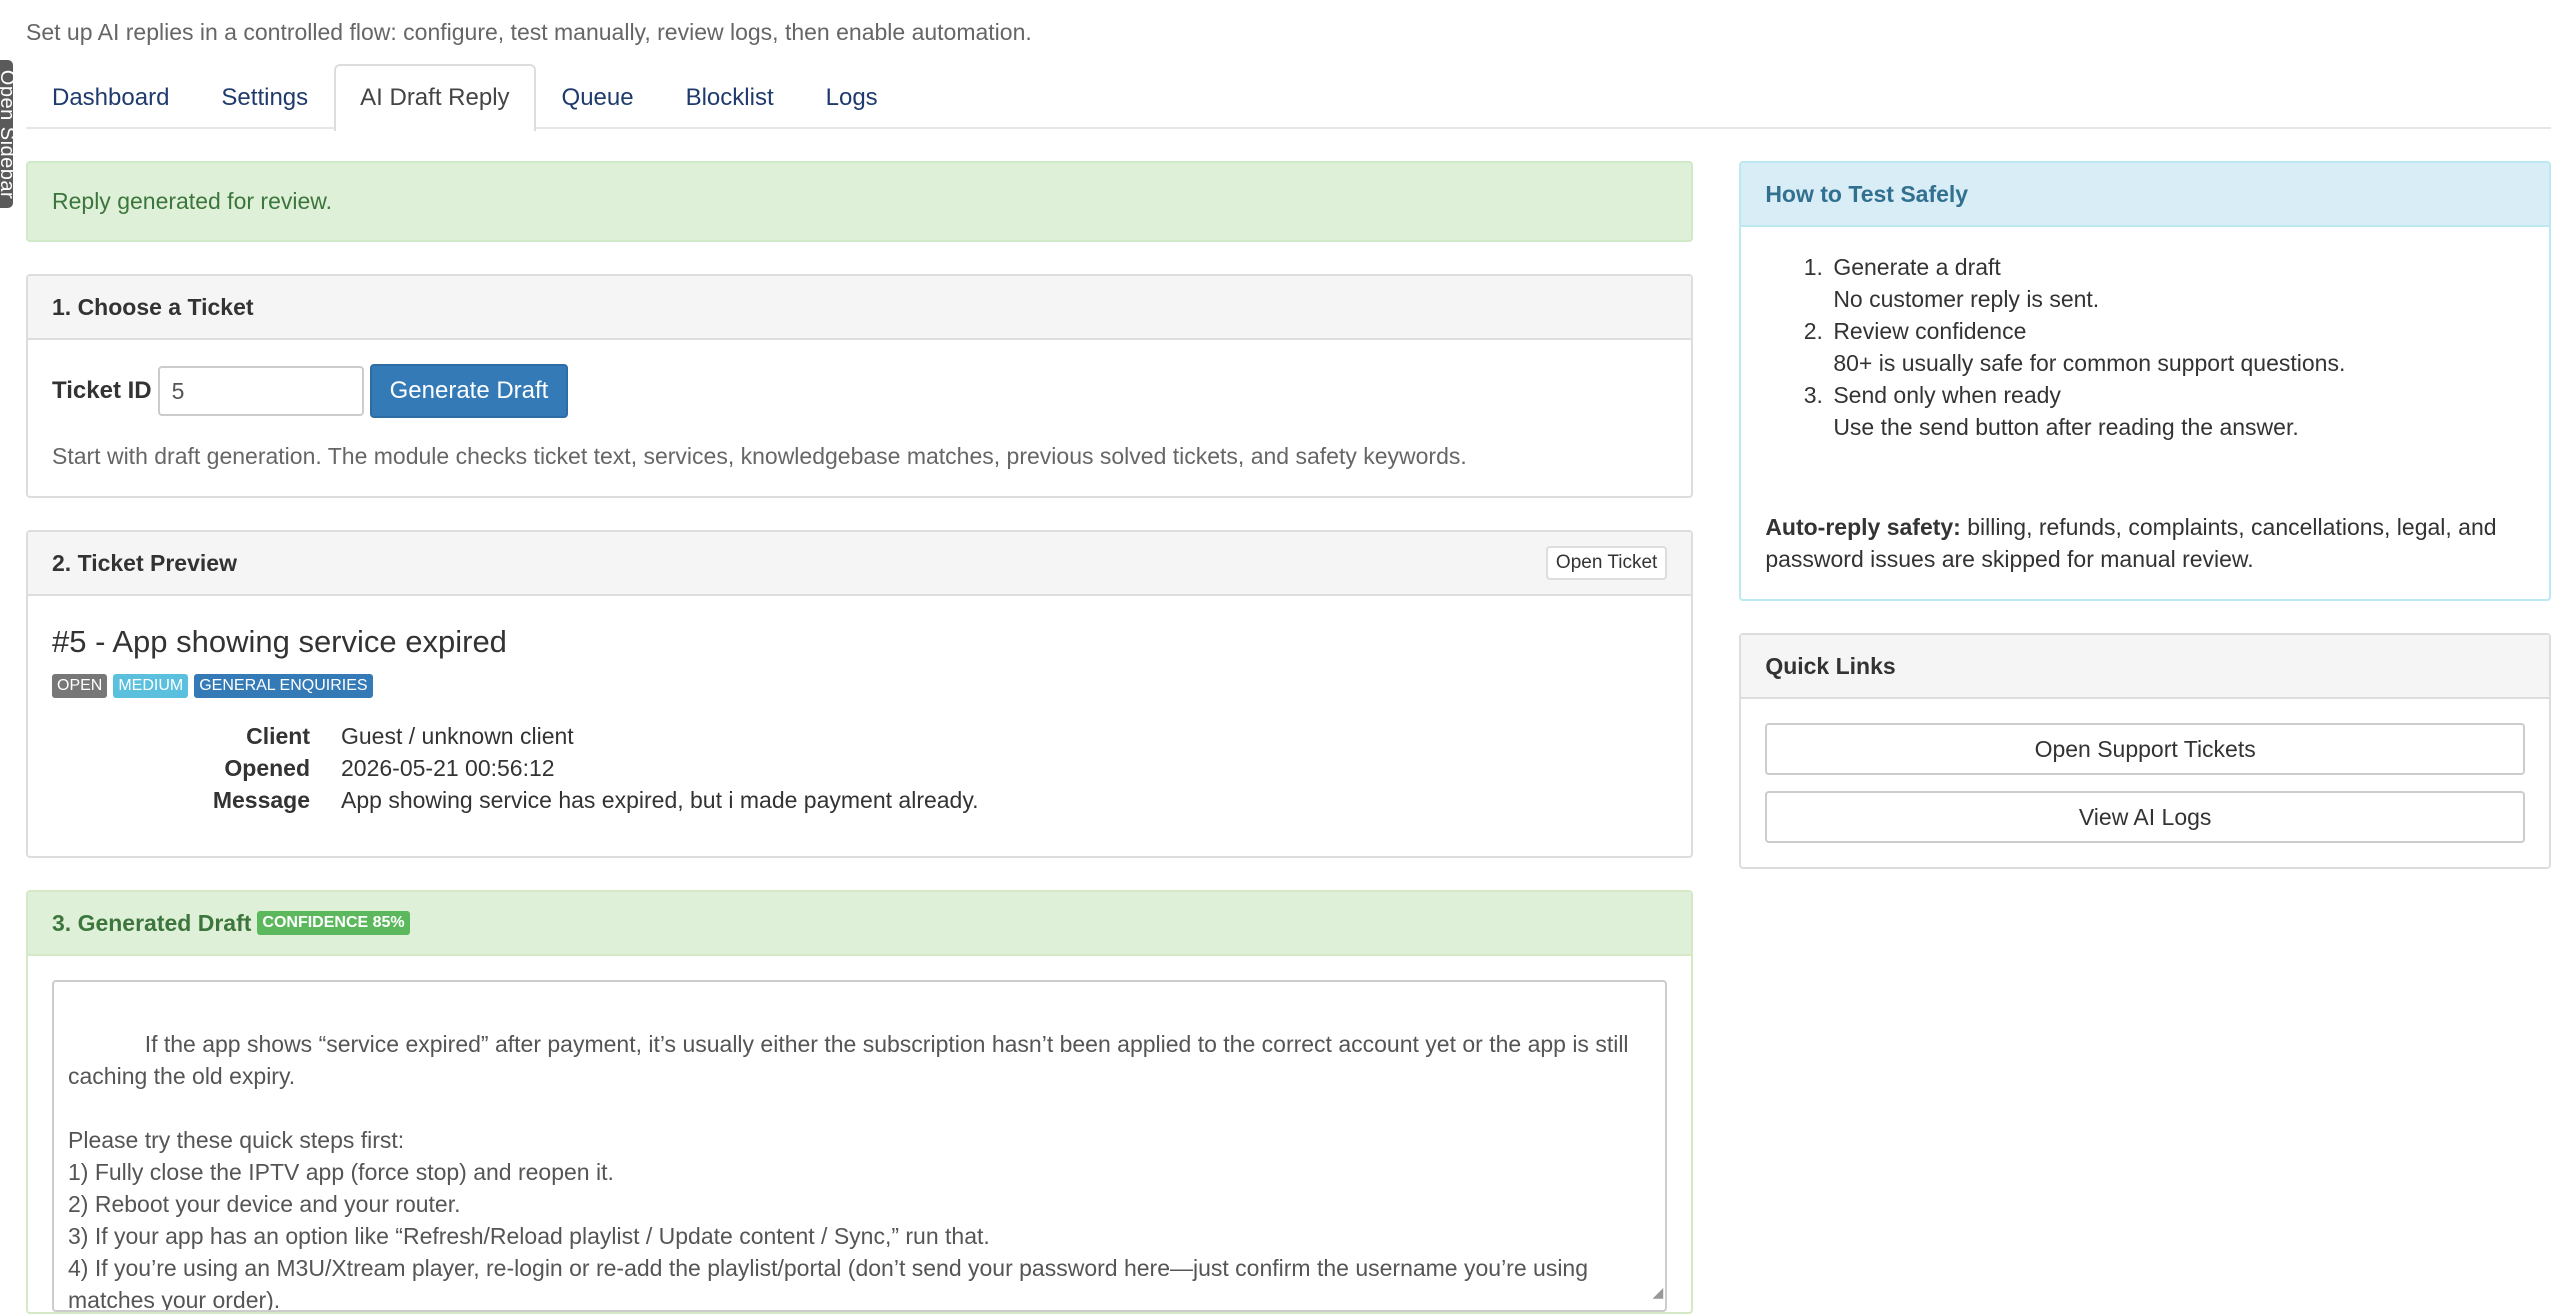 The image size is (2560, 1314). Describe the element at coordinates (80, 686) in the screenshot. I see `status-badge: OPEN` at that location.